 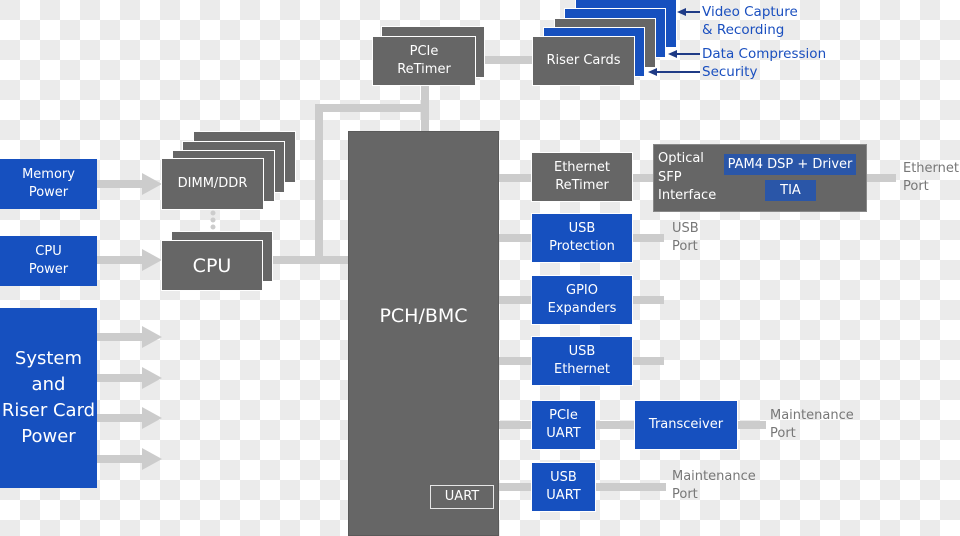 I want to click on cpu-power-block: CPU Power, so click(x=48, y=261).